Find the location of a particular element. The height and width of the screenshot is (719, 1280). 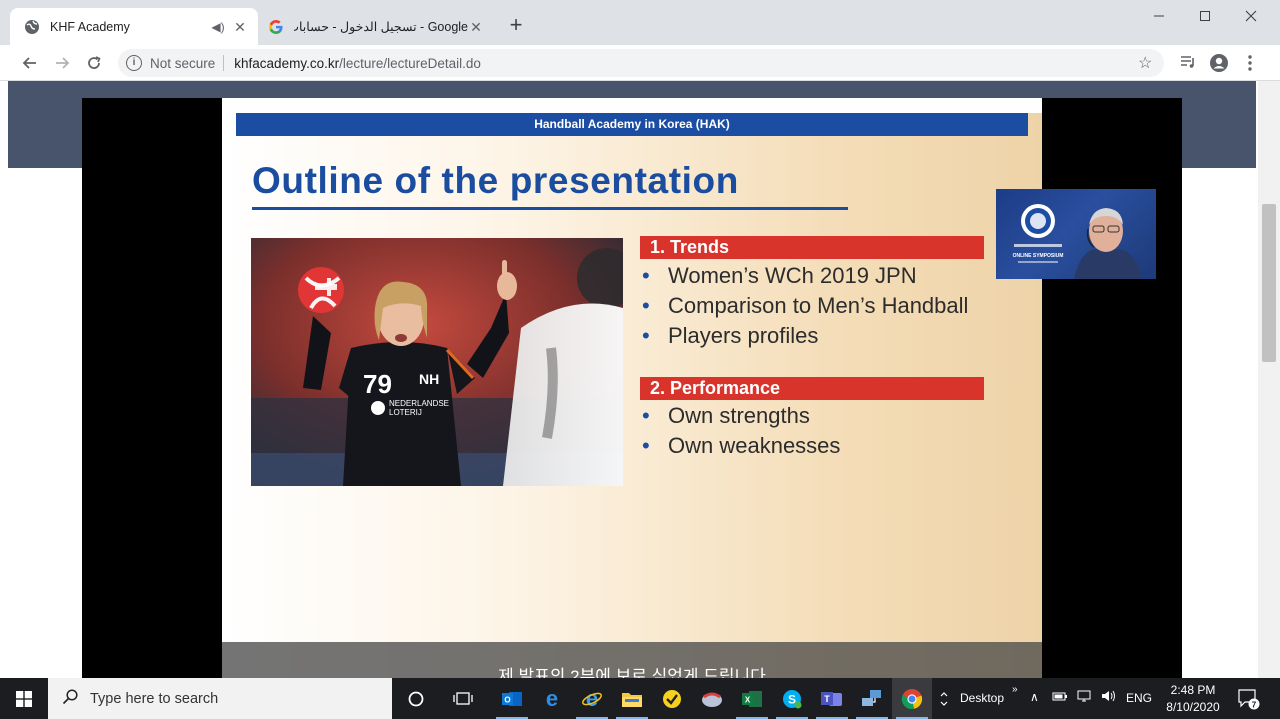

chrome-app is located at coordinates (912, 698).